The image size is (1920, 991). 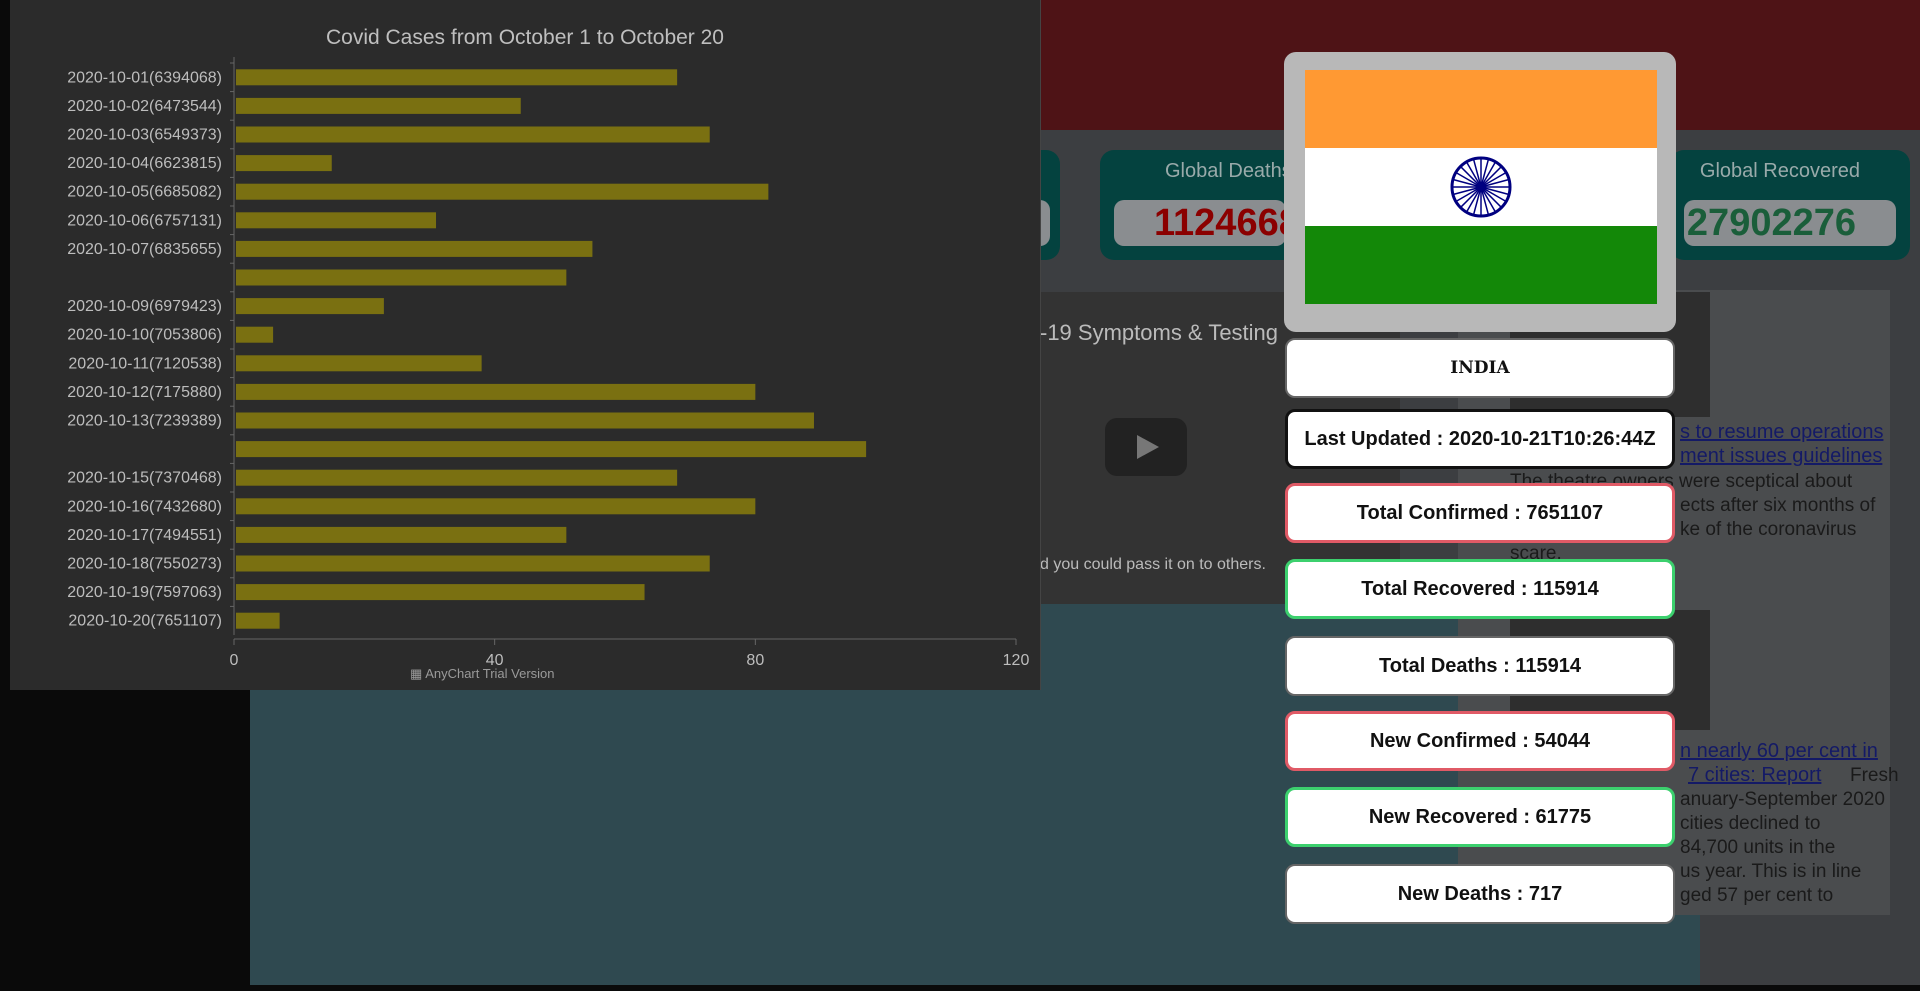 What do you see at coordinates (144, 135) in the screenshot?
I see `y-tick-label: 2020-10-03(6549373)` at bounding box center [144, 135].